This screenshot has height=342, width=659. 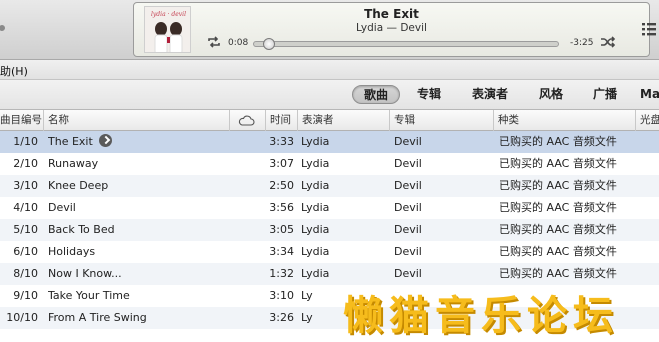 I want to click on column-album: 专辑, so click(x=442, y=120).